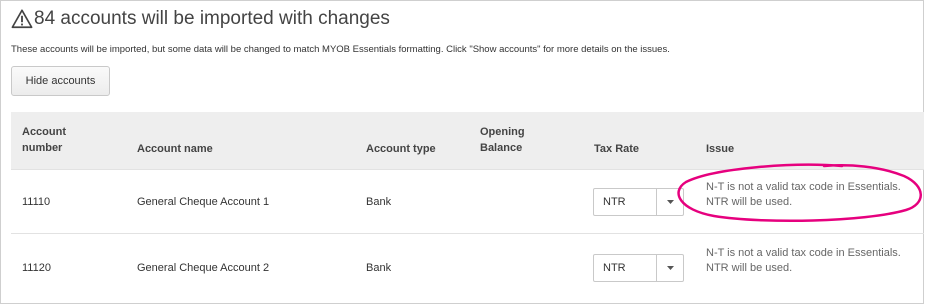 The image size is (925, 305). Describe the element at coordinates (203, 268) in the screenshot. I see `account-name: General Cheque Account 2` at that location.